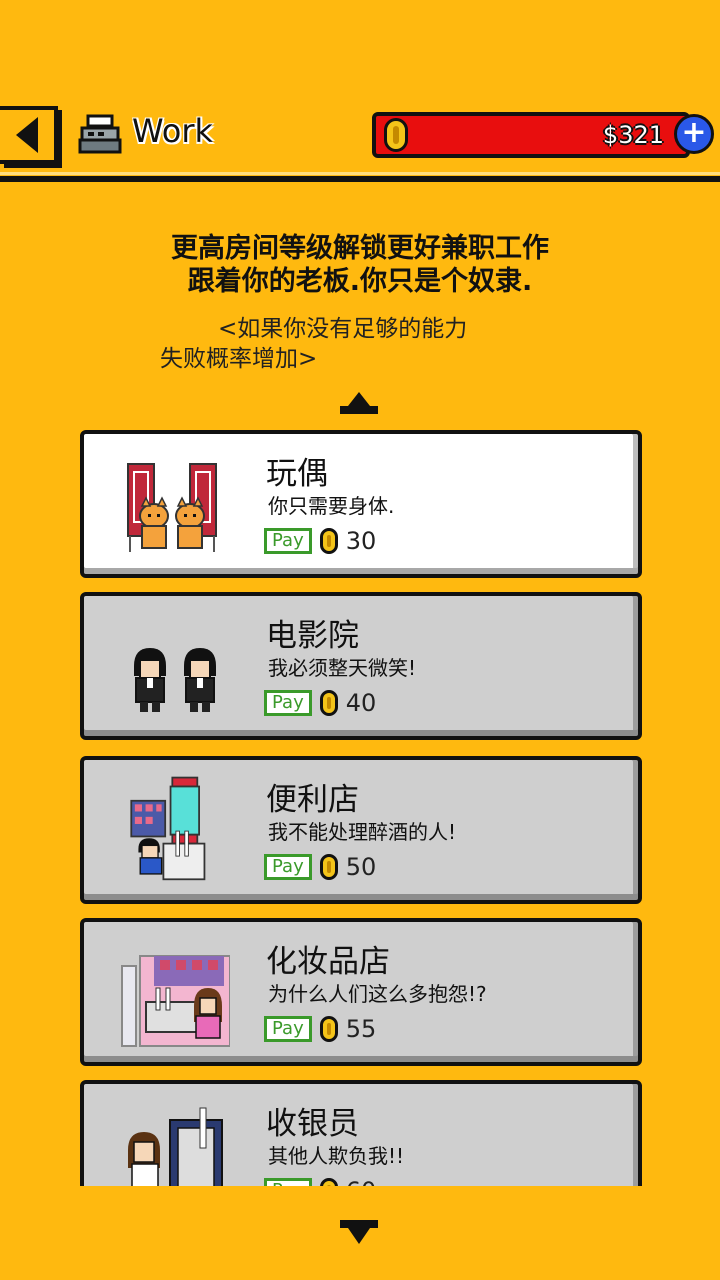 This screenshot has height=1280, width=720. I want to click on scroll-up-arrow-icon, so click(359, 403).